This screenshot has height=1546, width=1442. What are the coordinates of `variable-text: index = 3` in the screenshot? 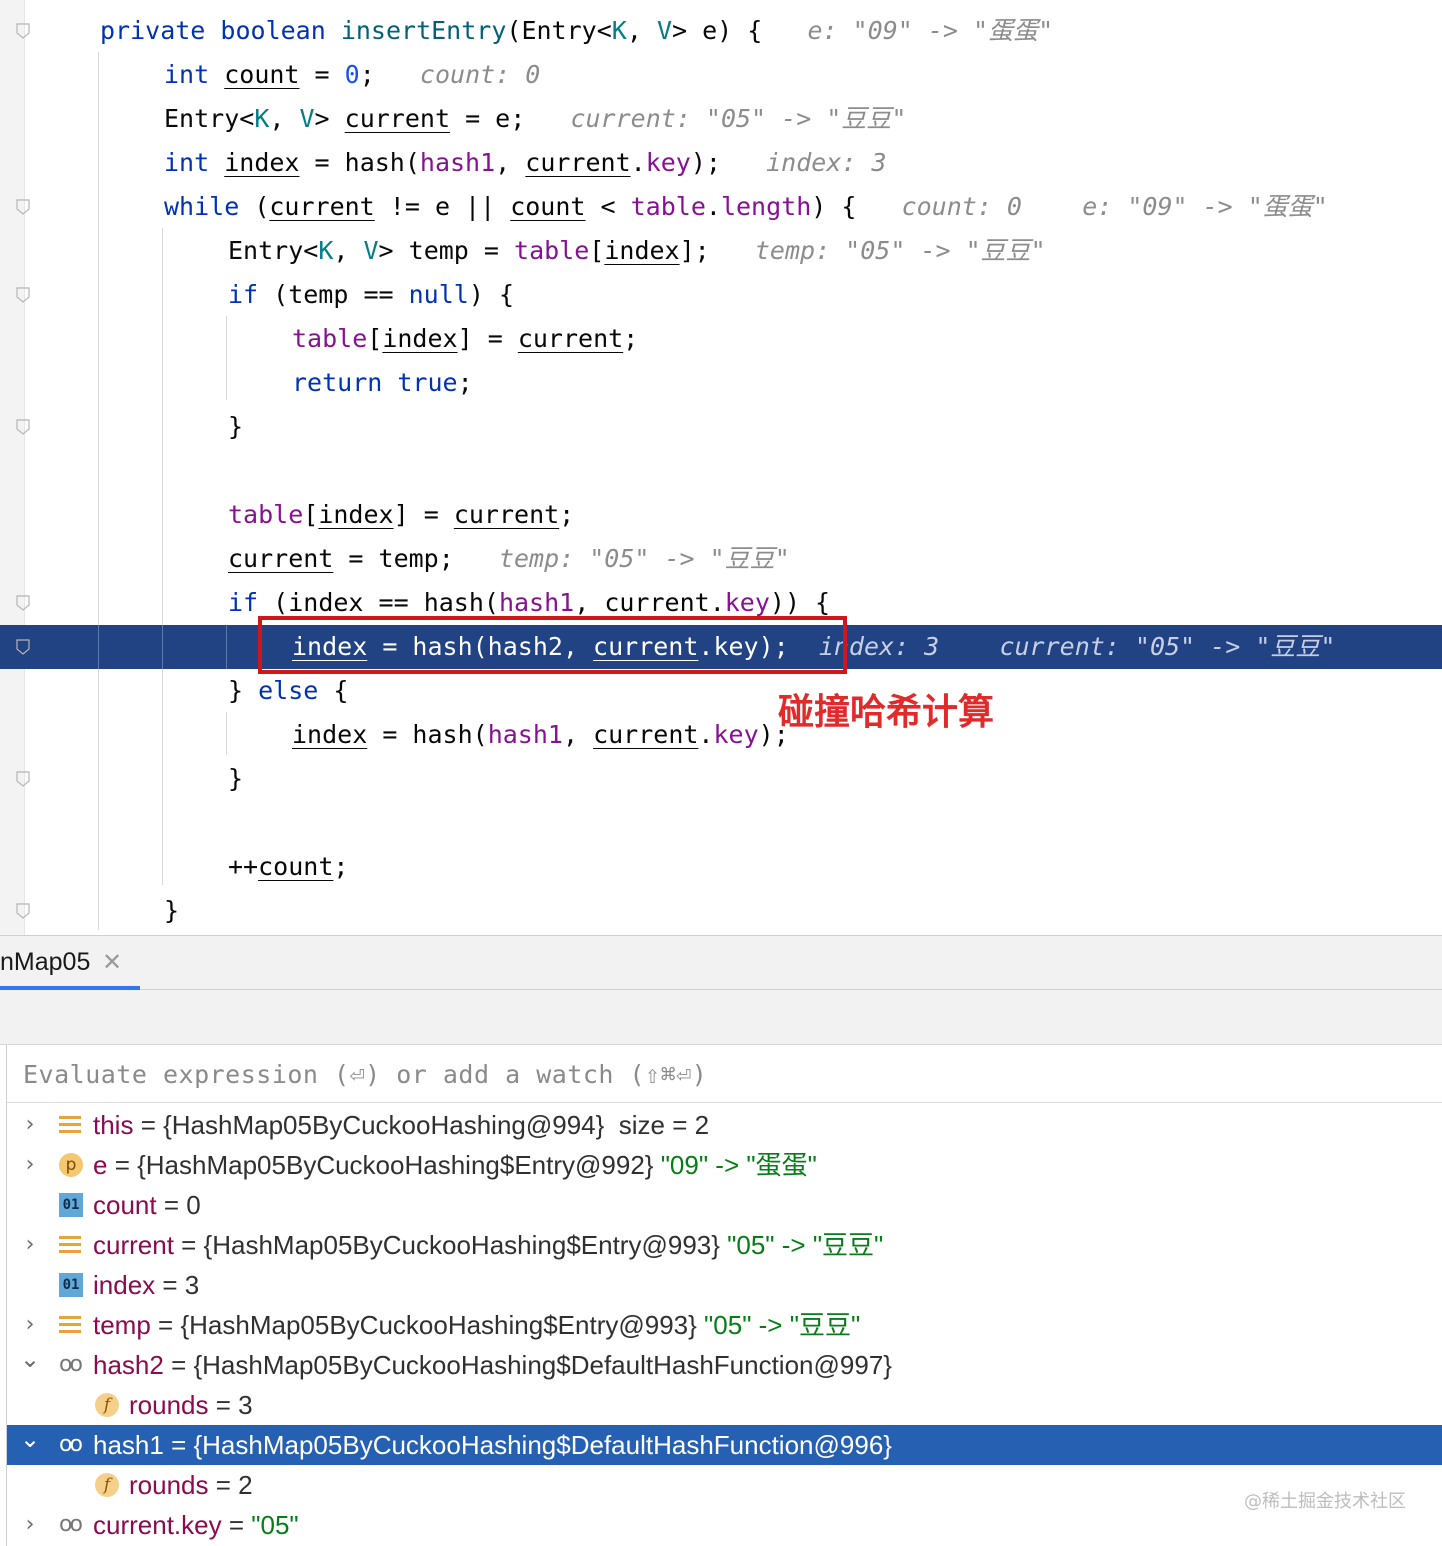 It's located at (146, 1285).